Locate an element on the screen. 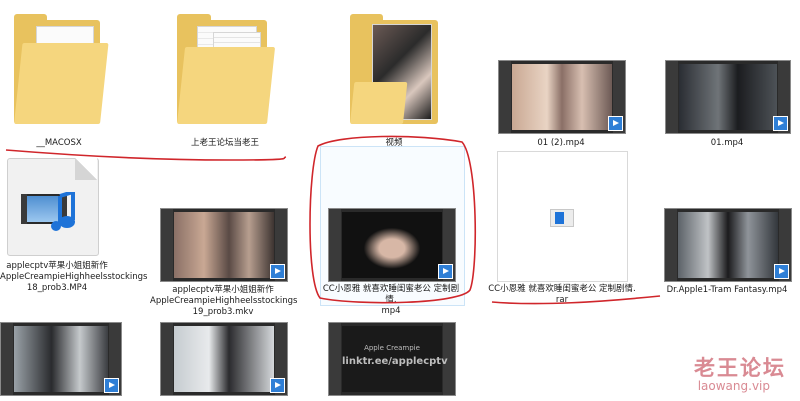 The width and height of the screenshot is (800, 401). thumbnail-text-line2: linktr.ee/applecptv is located at coordinates (395, 361).